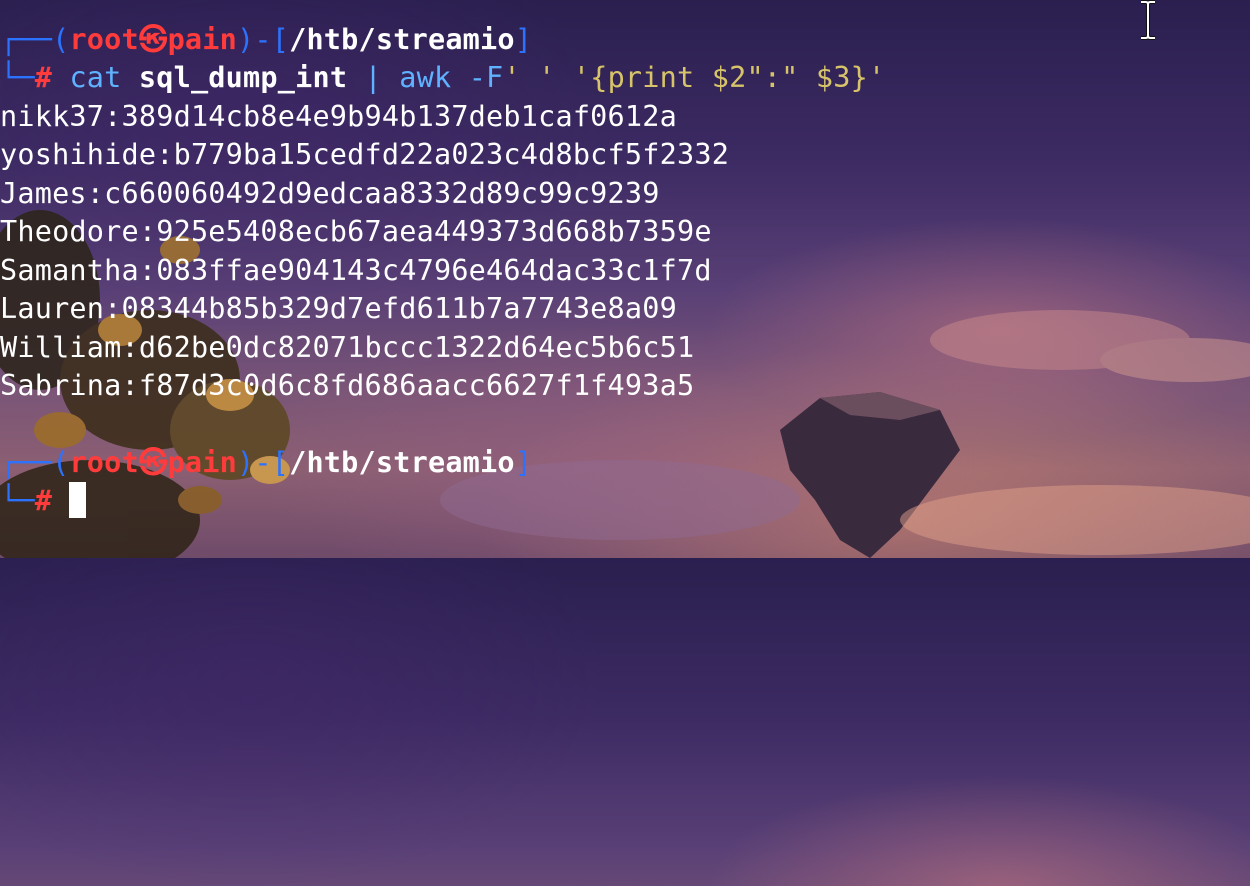 This screenshot has width=1250, height=886. Describe the element at coordinates (347, 385) in the screenshot. I see `output-line: Sabrina:f87d3c0d6c8fd686aacc6627f1f493a5` at that location.